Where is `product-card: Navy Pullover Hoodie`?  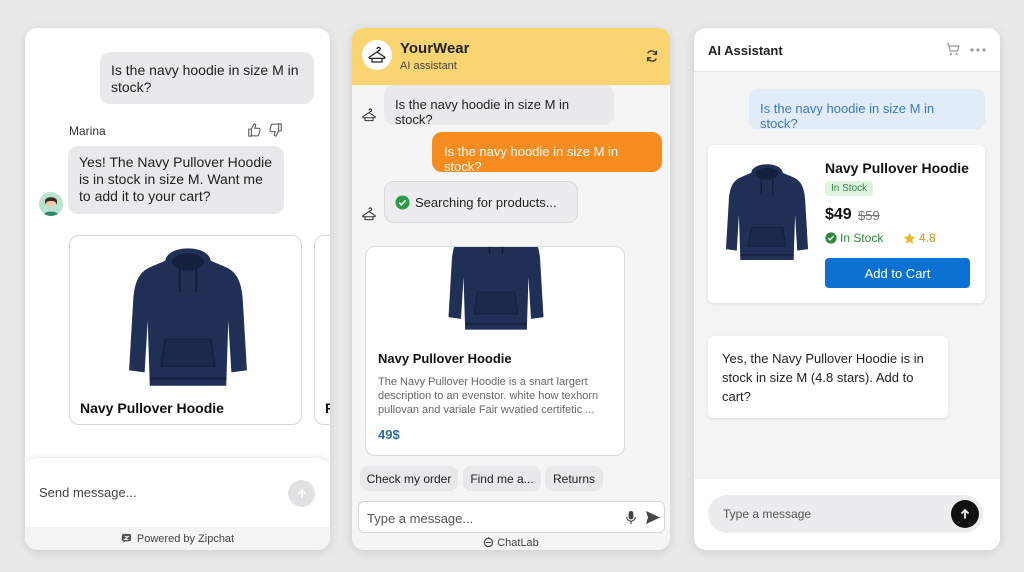
product-card: Navy Pullover Hoodie is located at coordinates (185, 330).